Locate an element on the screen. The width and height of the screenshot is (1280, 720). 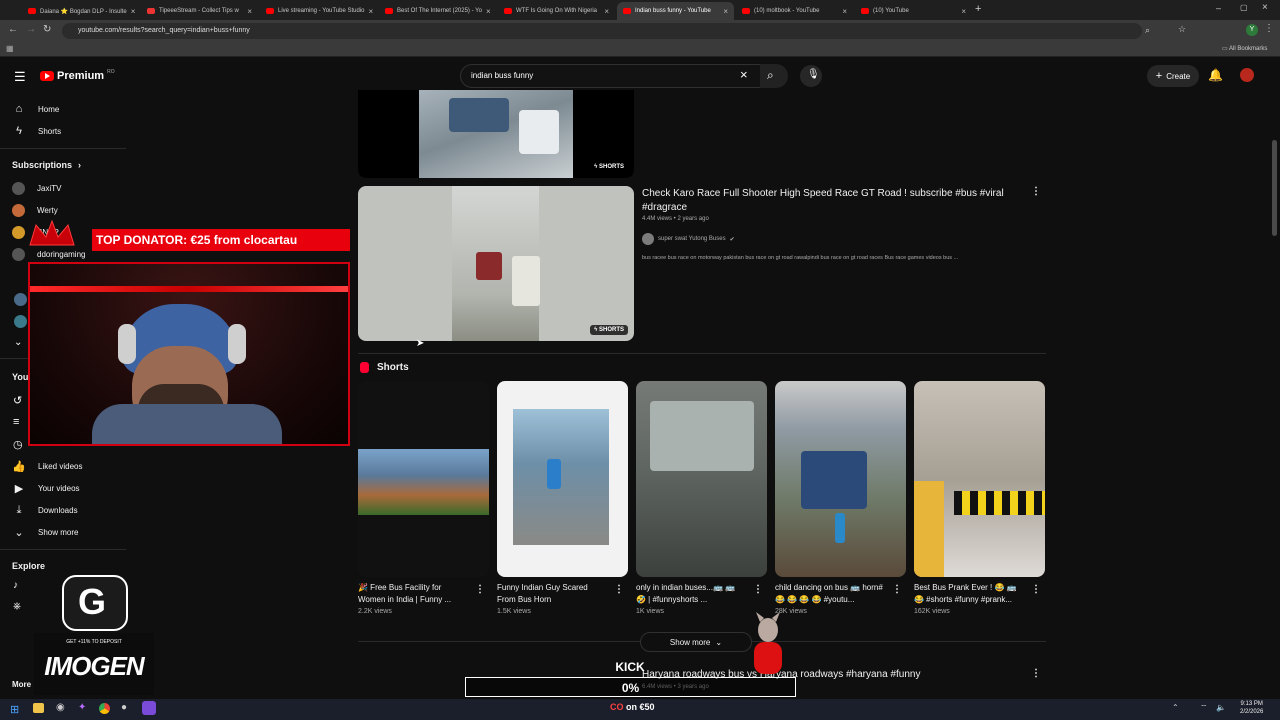
gaming-icon: ⎈ is located at coordinates (17, 606).